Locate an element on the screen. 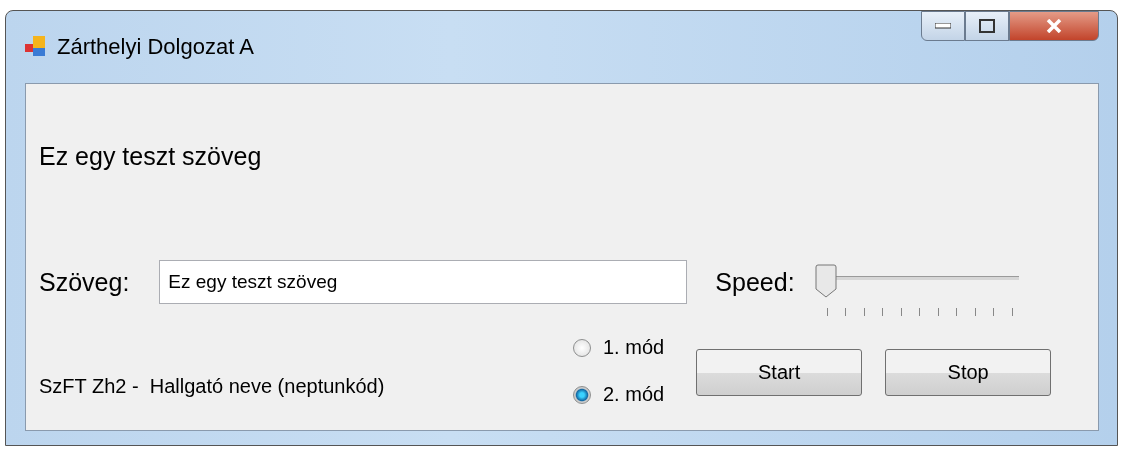 The image size is (1123, 456). minimize-icon is located at coordinates (943, 26).